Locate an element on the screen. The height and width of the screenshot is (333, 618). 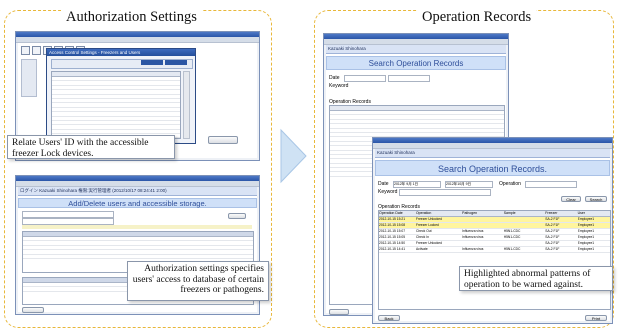
operation-select is located at coordinates (551, 184).